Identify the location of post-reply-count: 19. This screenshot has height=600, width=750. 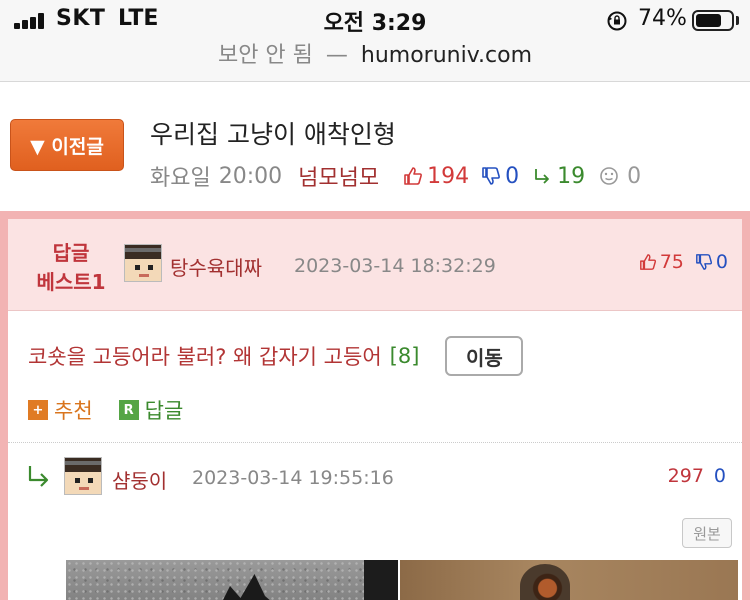
(571, 176).